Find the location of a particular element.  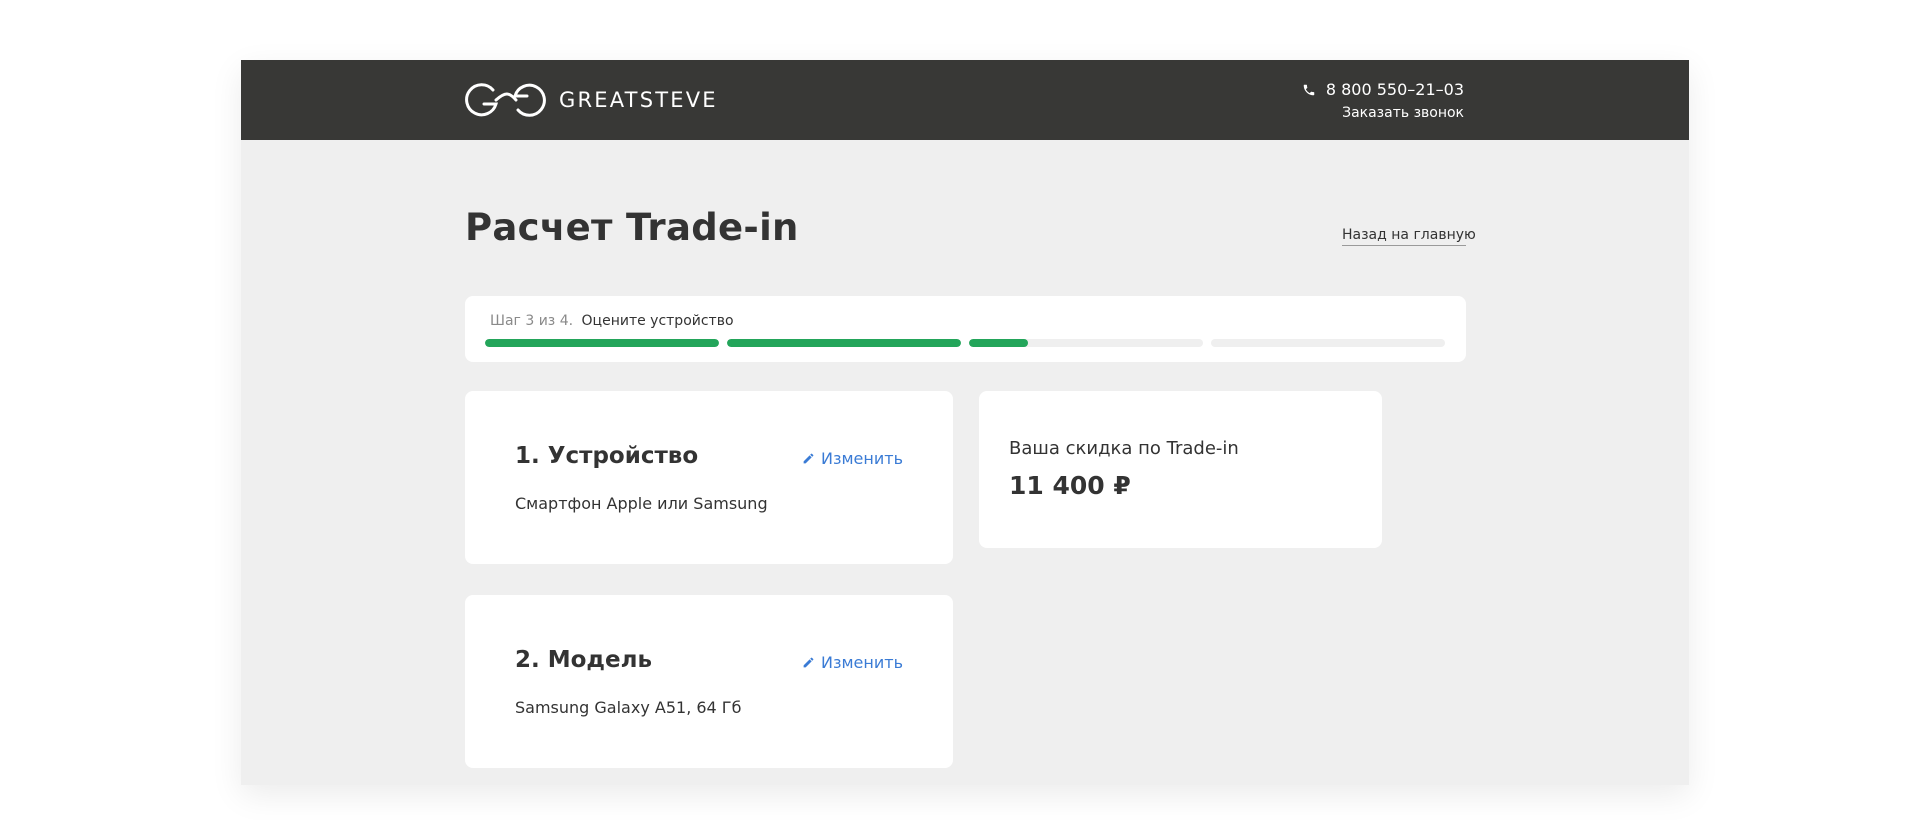

phone-number: 8 800 550–21–03 is located at coordinates (1394, 89).